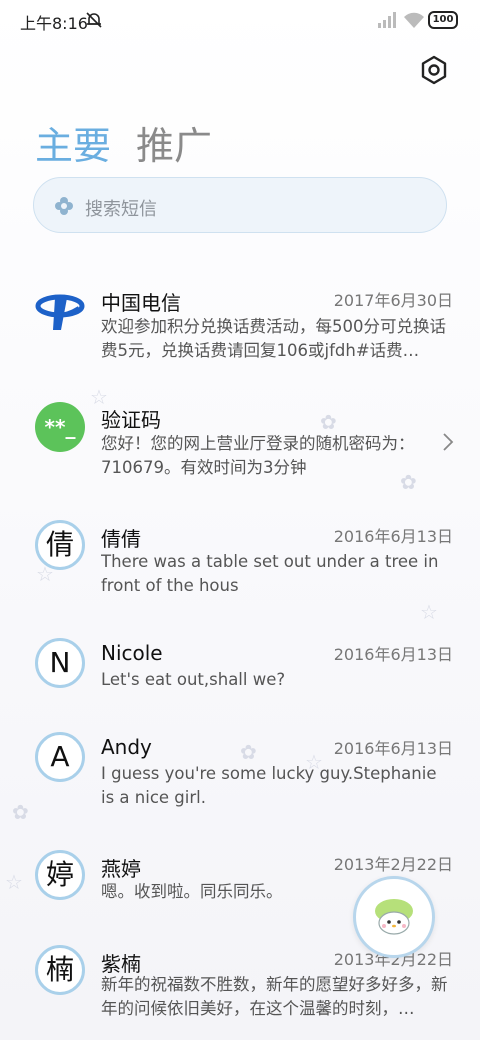 This screenshot has height=1040, width=480. What do you see at coordinates (94, 20) in the screenshot?
I see `mute-bell-icon` at bounding box center [94, 20].